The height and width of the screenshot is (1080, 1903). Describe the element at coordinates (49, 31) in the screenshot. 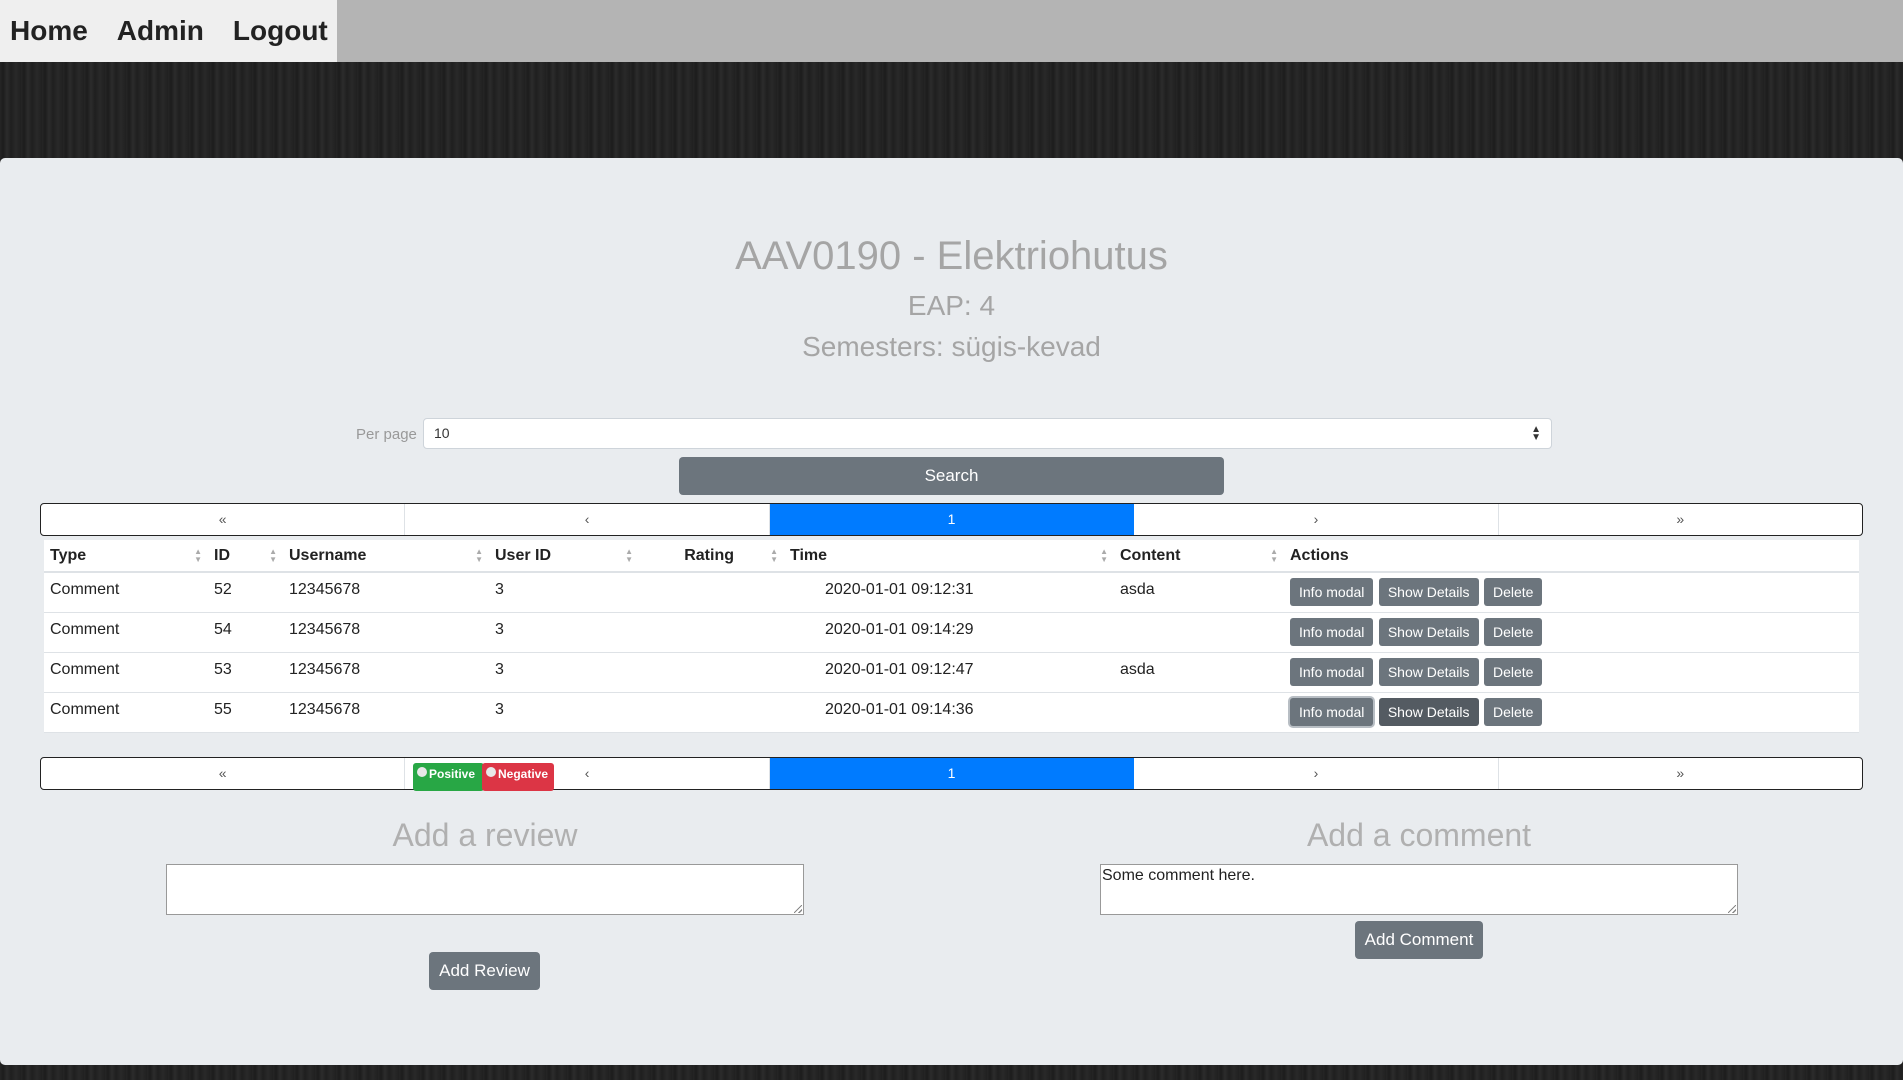

I see `nav-home-link: Home` at that location.